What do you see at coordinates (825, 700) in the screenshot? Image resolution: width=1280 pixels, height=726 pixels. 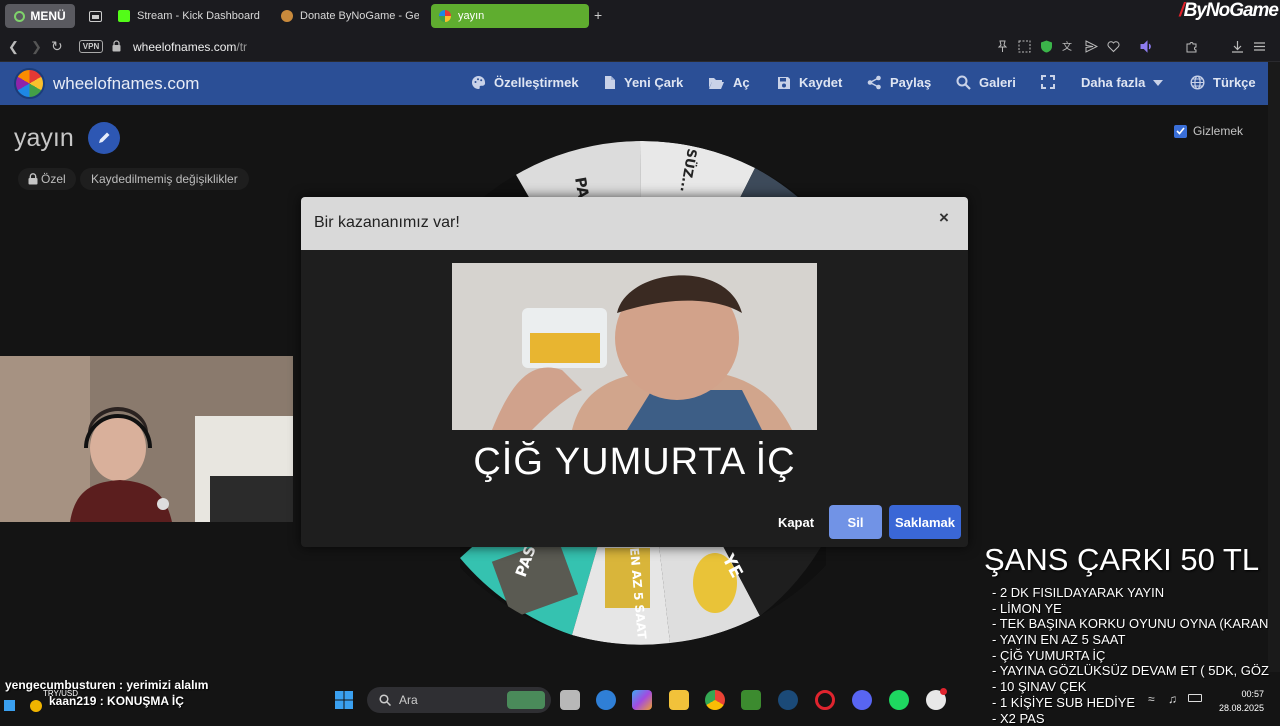 I see `opera-icon` at bounding box center [825, 700].